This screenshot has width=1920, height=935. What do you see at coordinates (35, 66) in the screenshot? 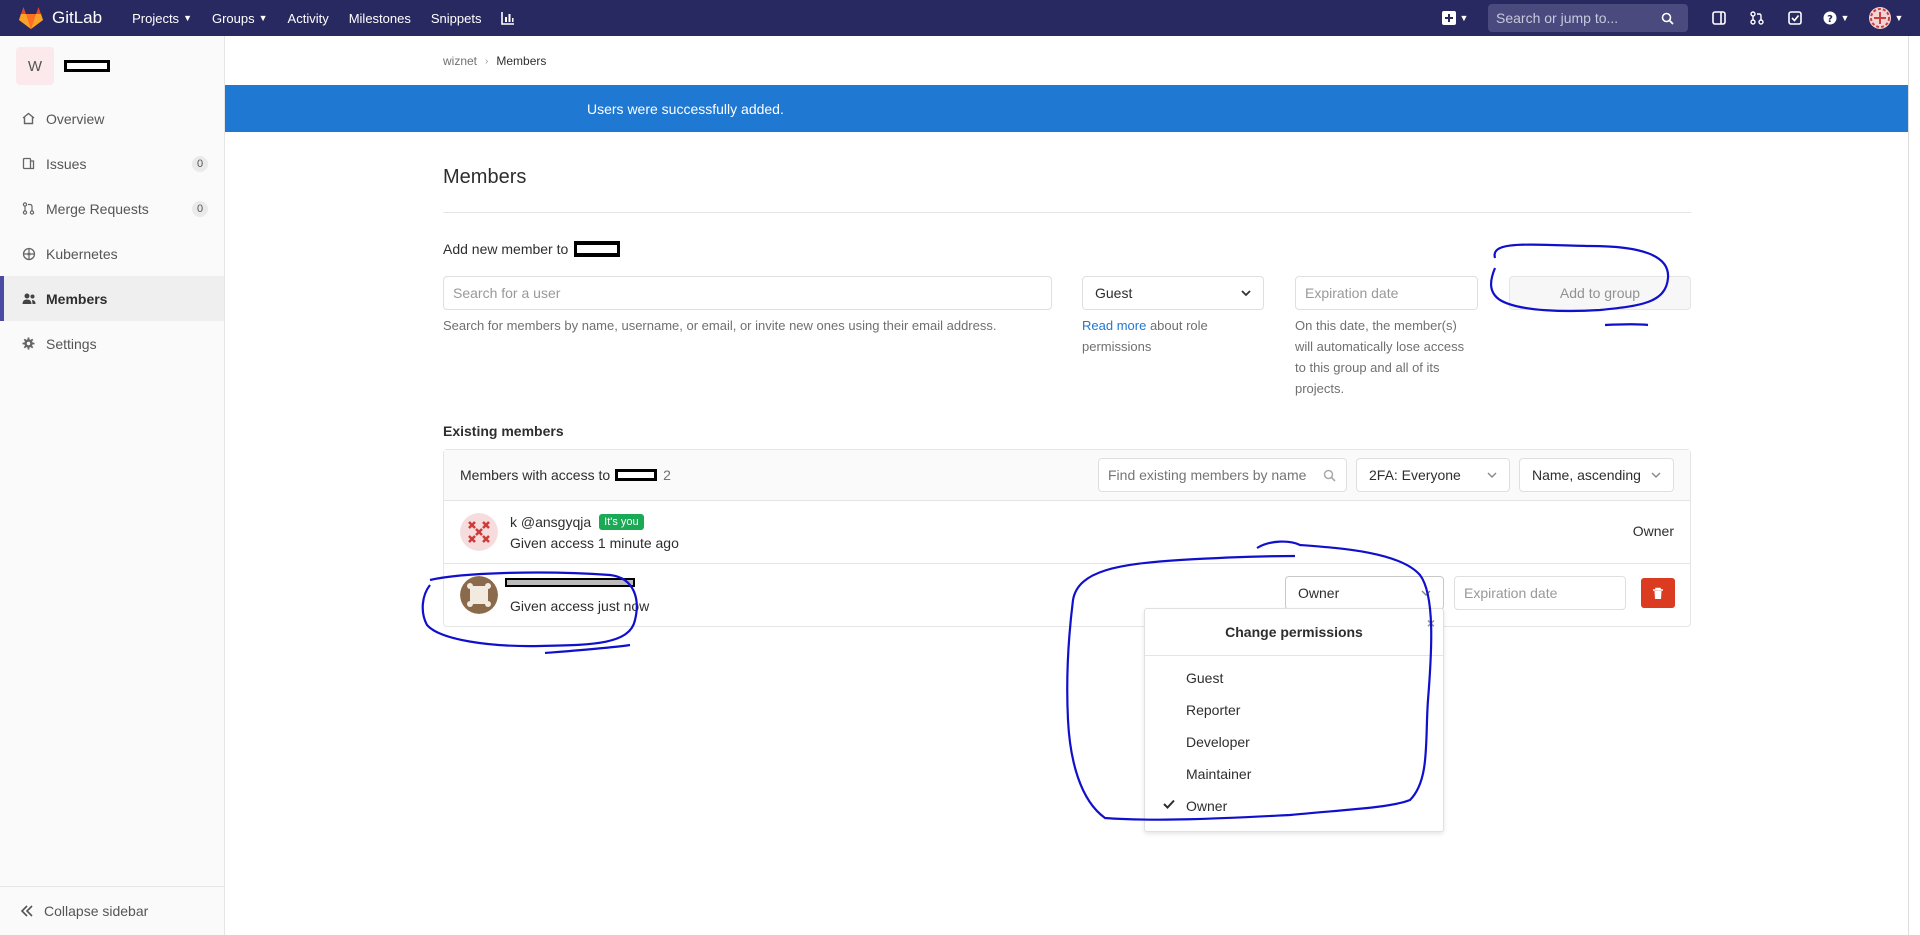
I see `group-avatar: W` at bounding box center [35, 66].